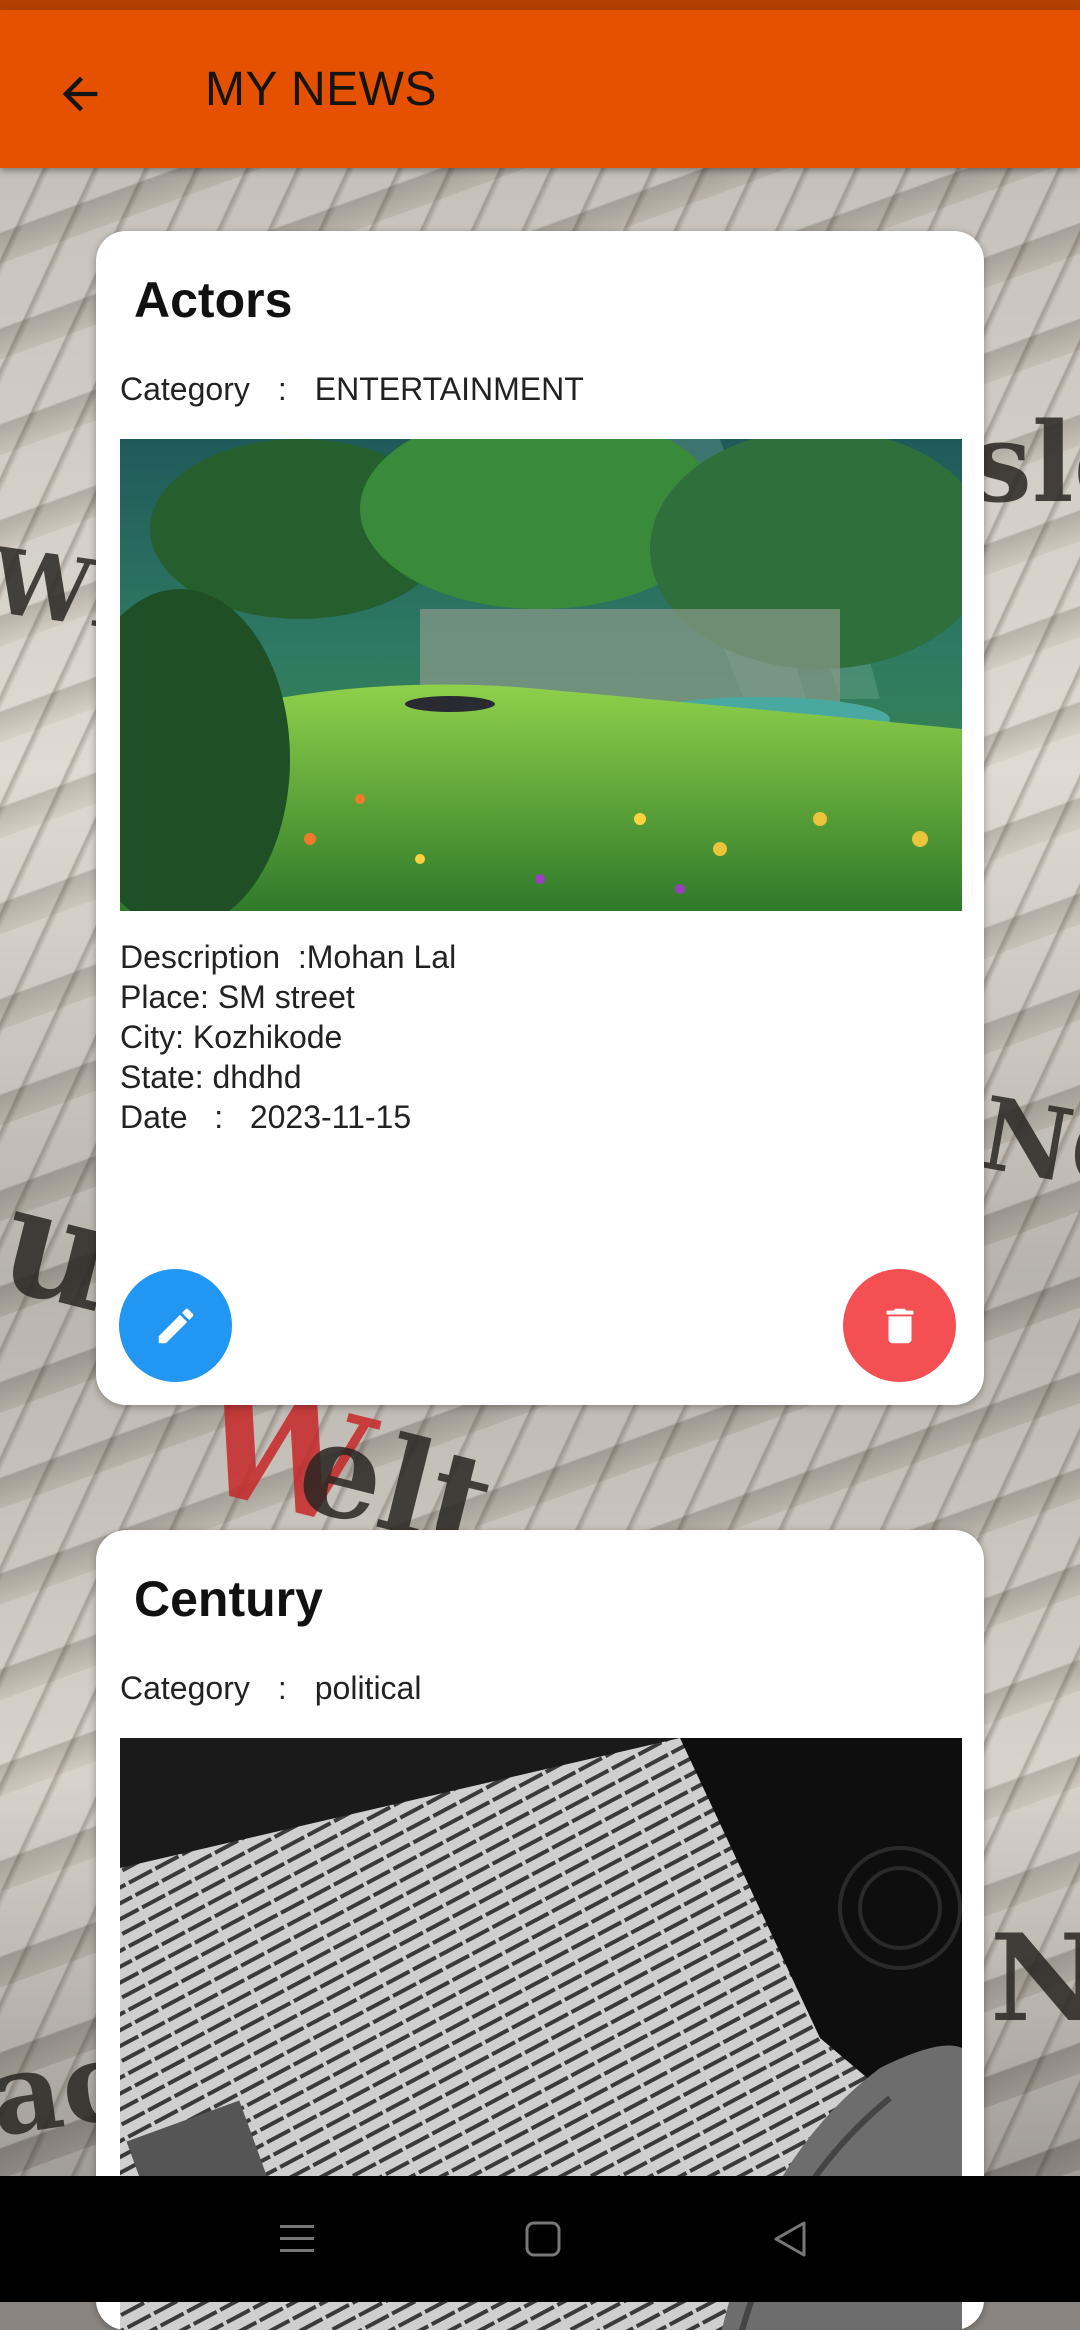 The image size is (1080, 2330). Describe the element at coordinates (237, 997) in the screenshot. I see `place-text: Place: SM street` at that location.